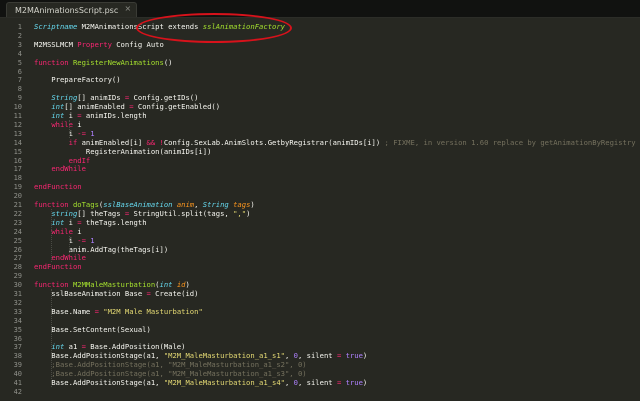 The height and width of the screenshot is (401, 640). What do you see at coordinates (168, 62) in the screenshot?
I see `code-token: ()` at bounding box center [168, 62].